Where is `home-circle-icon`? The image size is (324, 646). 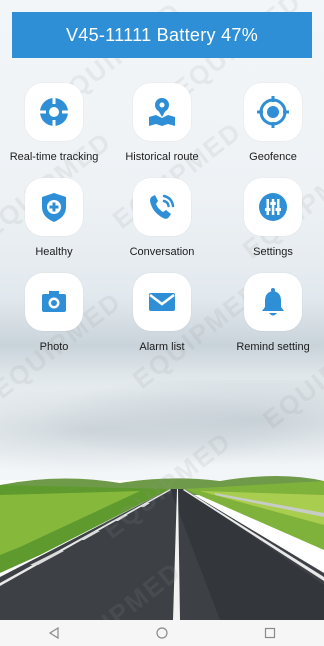
home-circle-icon is located at coordinates (162, 633).